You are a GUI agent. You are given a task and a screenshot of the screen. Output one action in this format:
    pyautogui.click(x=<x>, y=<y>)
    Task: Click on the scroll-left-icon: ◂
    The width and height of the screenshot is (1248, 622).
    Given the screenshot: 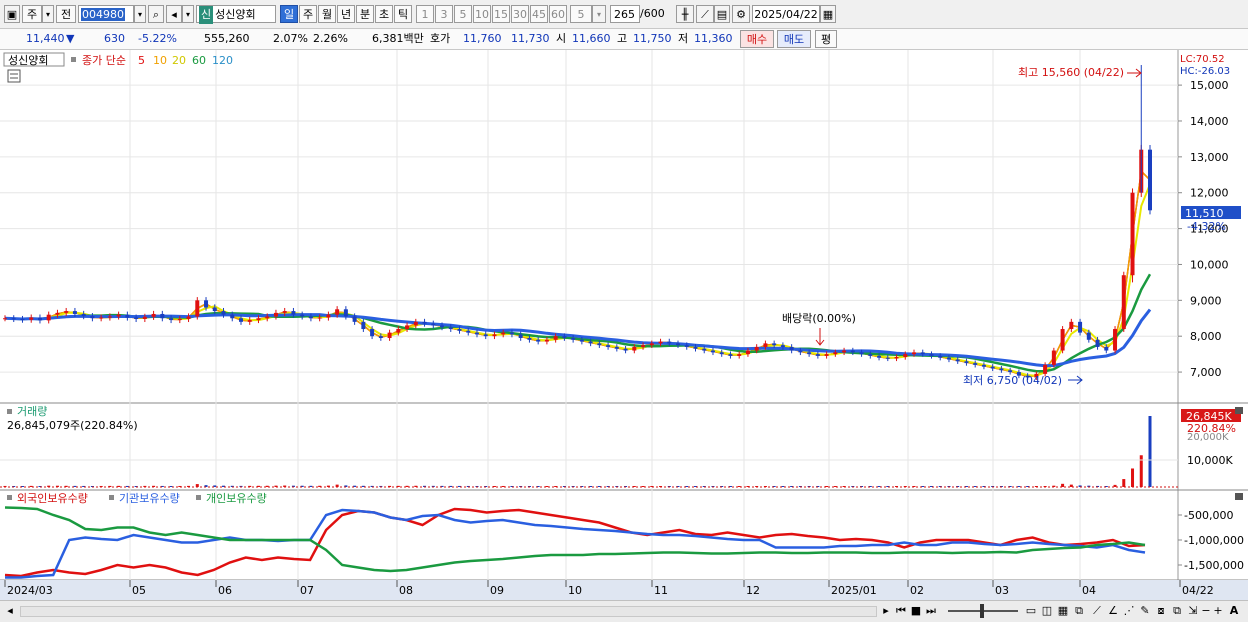 What is the action you would take?
    pyautogui.click(x=10, y=611)
    